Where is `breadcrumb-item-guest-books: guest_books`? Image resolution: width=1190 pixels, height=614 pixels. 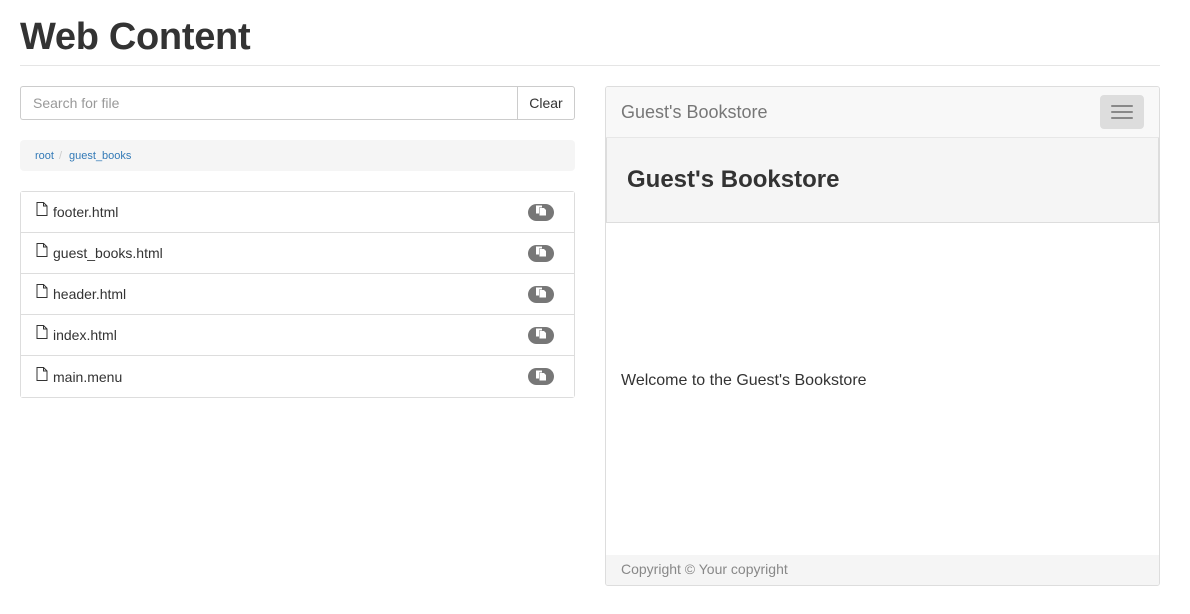 breadcrumb-item-guest-books: guest_books is located at coordinates (100, 156).